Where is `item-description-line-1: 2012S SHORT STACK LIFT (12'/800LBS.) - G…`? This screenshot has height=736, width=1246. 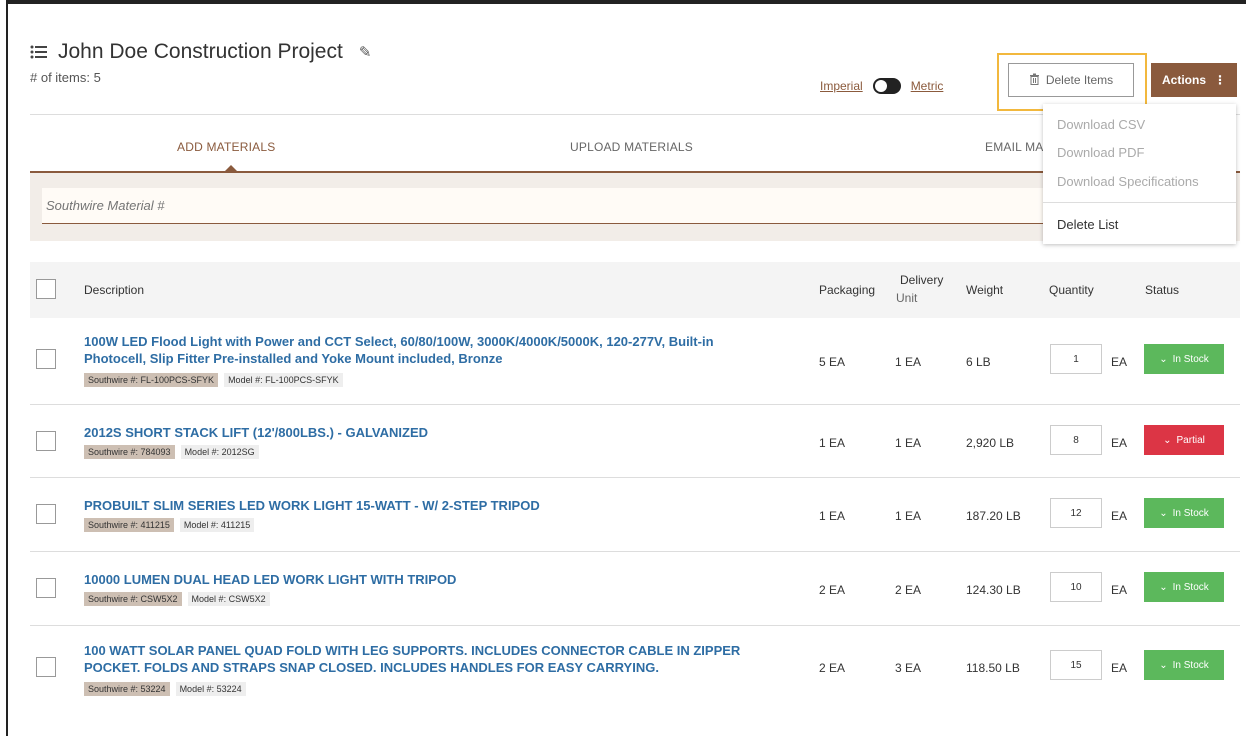
item-description-line-1: 2012S SHORT STACK LIFT (12'/800LBS.) - G… is located at coordinates (256, 432).